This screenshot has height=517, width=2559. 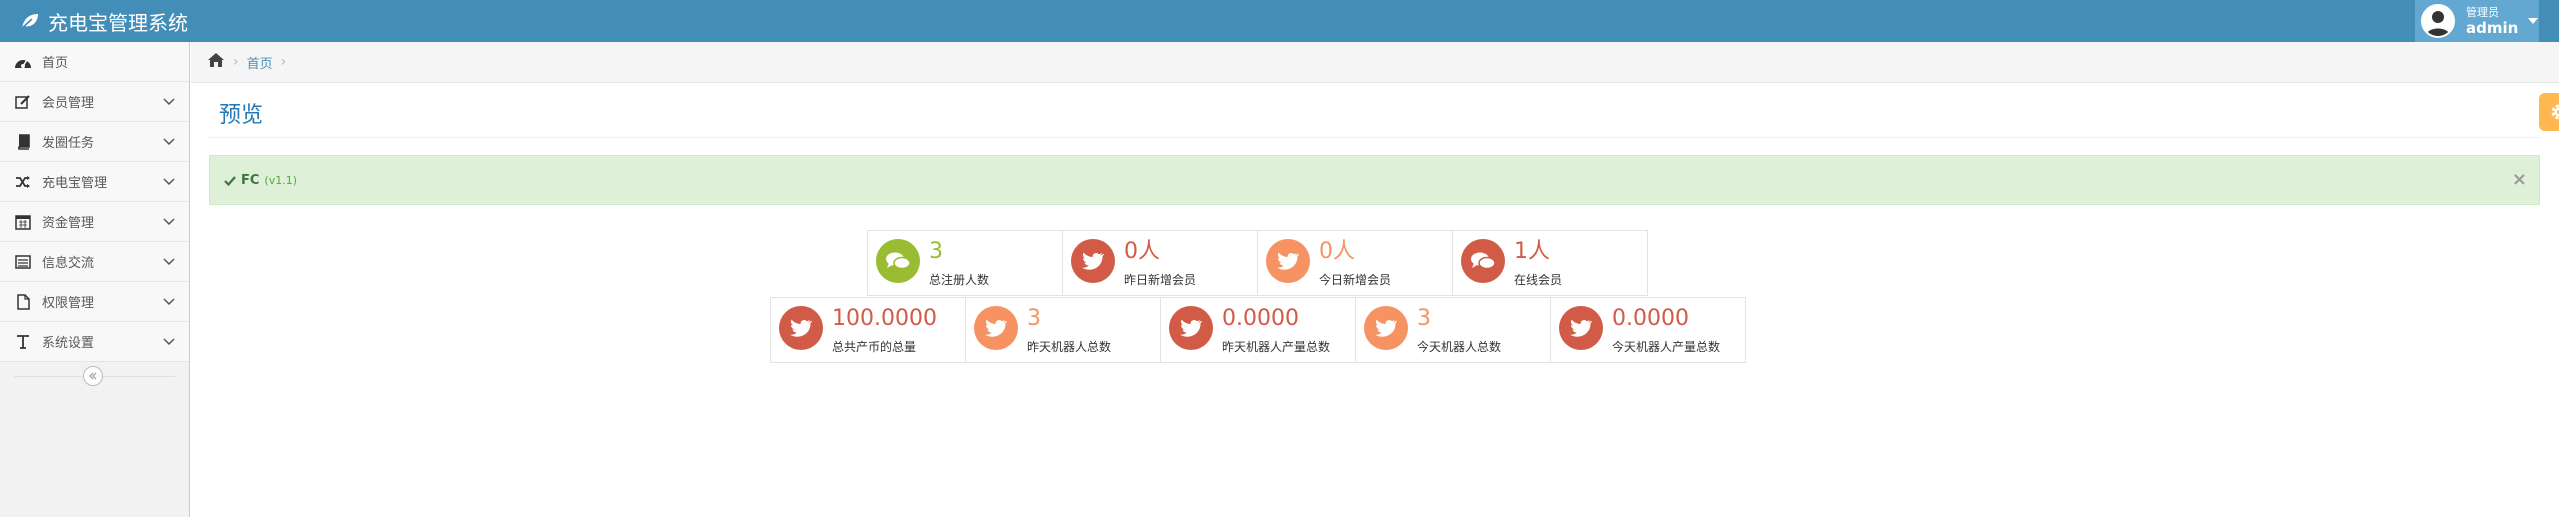 I want to click on calendar-icon, so click(x=23, y=222).